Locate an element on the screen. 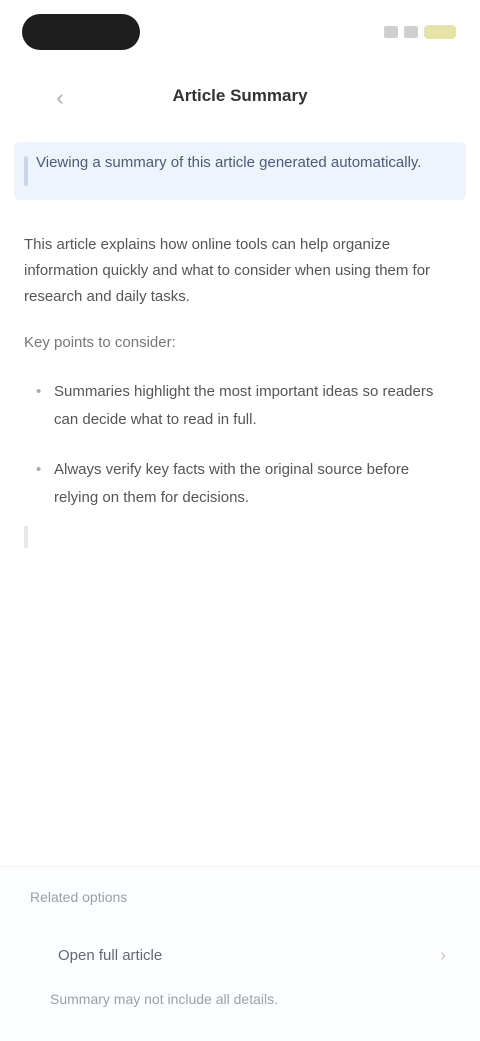 This screenshot has width=480, height=1041. back-button: ‹ is located at coordinates (60, 98).